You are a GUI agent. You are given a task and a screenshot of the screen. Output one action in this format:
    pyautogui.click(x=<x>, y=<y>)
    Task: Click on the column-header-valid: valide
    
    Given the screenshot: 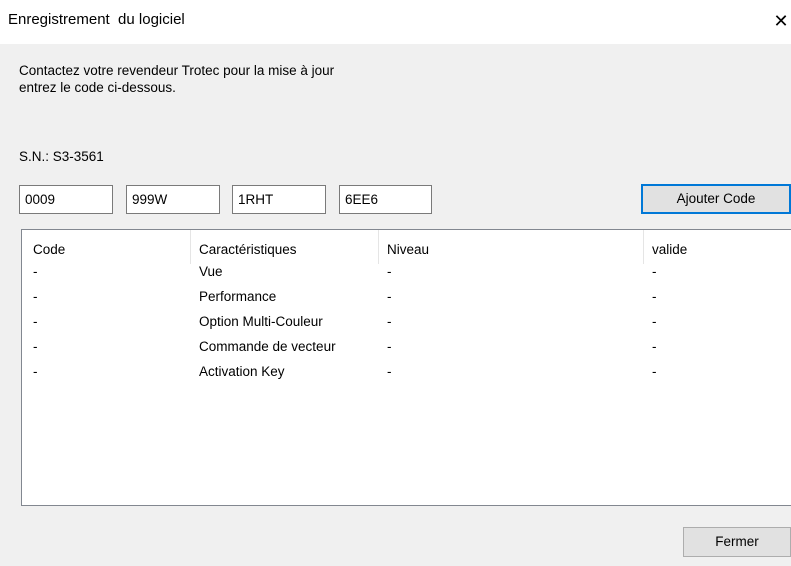 What is the action you would take?
    pyautogui.click(x=669, y=249)
    